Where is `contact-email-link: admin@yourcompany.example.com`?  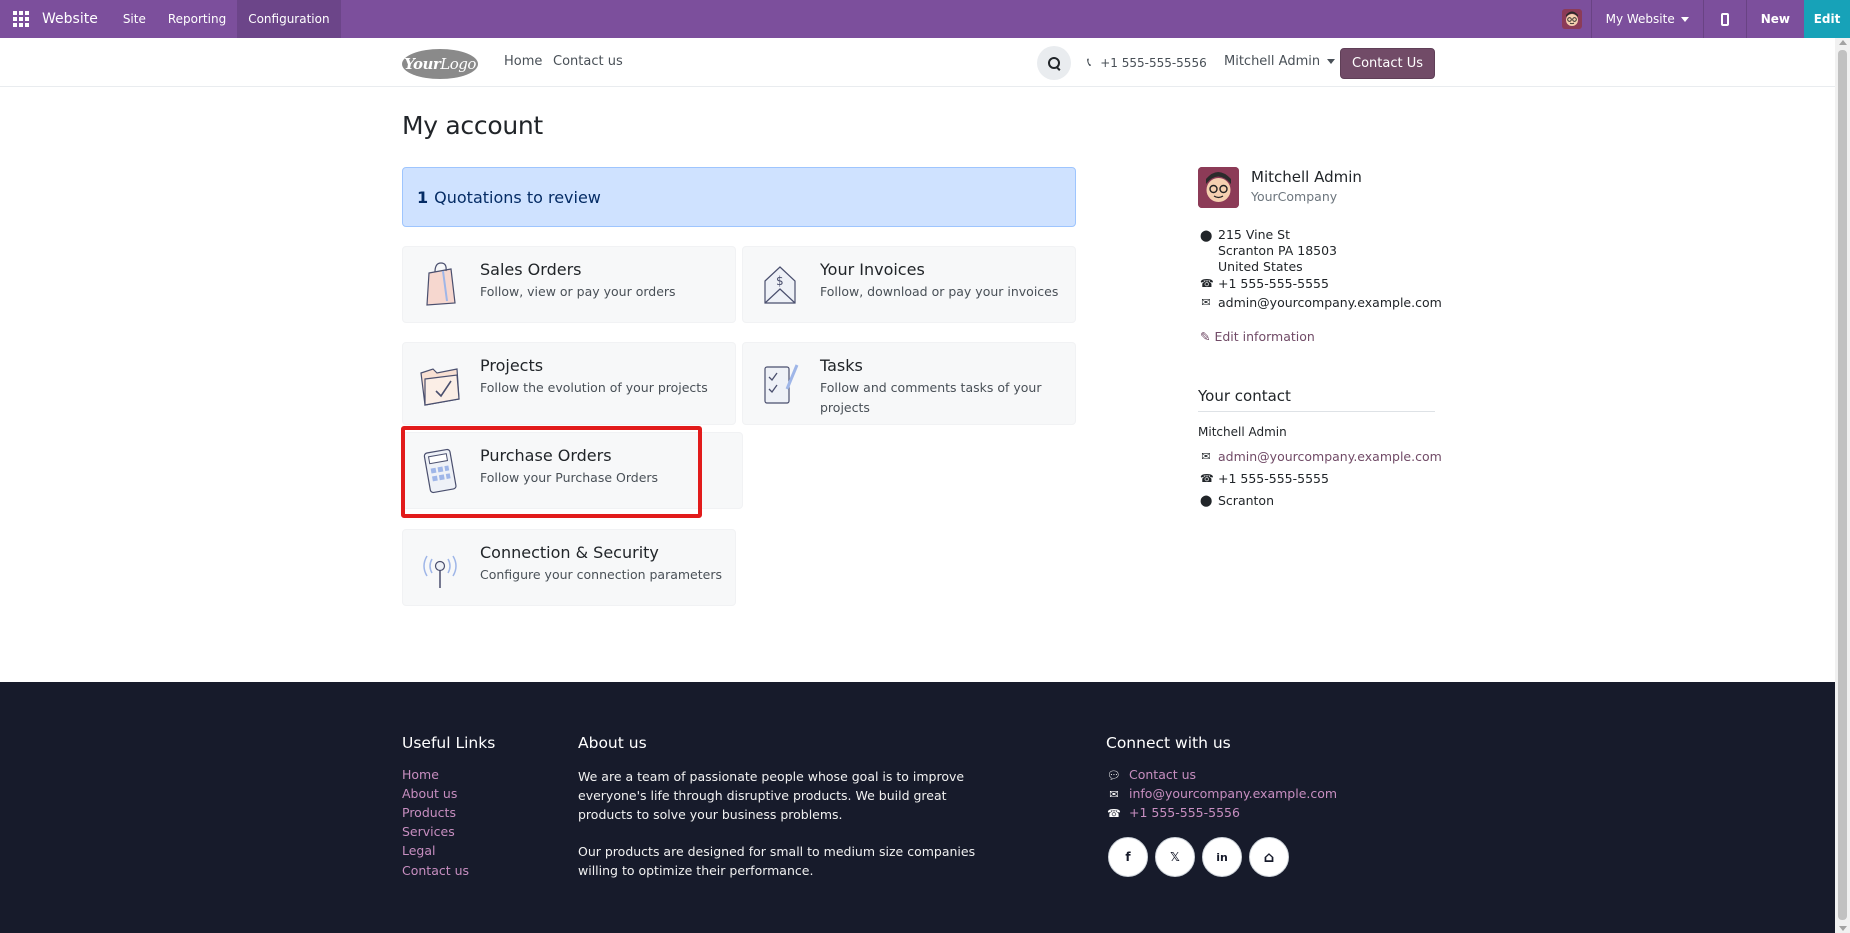 contact-email-link: admin@yourcompany.example.com is located at coordinates (1330, 456).